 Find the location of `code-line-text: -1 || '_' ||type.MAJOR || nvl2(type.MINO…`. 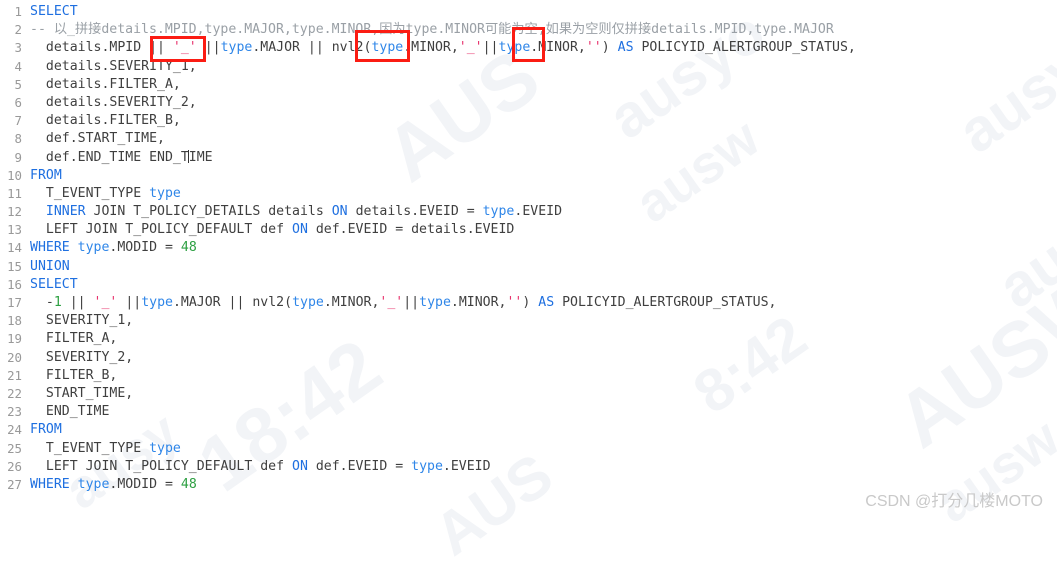

code-line-text: -1 || '_' ||type.MAJOR || nvl2(type.MINO… is located at coordinates (543, 303).